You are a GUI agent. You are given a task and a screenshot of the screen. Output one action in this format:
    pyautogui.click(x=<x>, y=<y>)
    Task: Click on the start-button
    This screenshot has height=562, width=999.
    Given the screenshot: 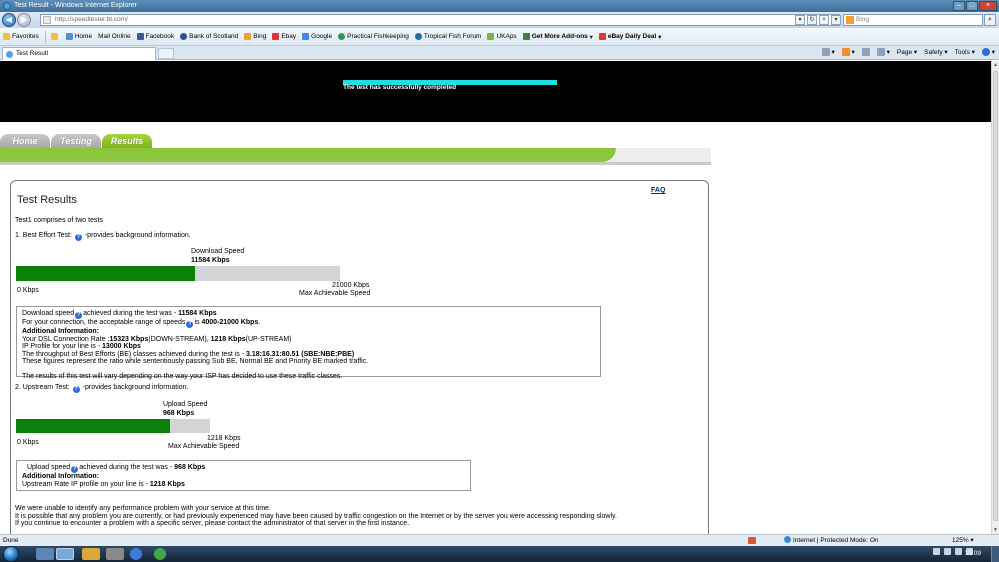 What is the action you would take?
    pyautogui.click(x=11, y=554)
    